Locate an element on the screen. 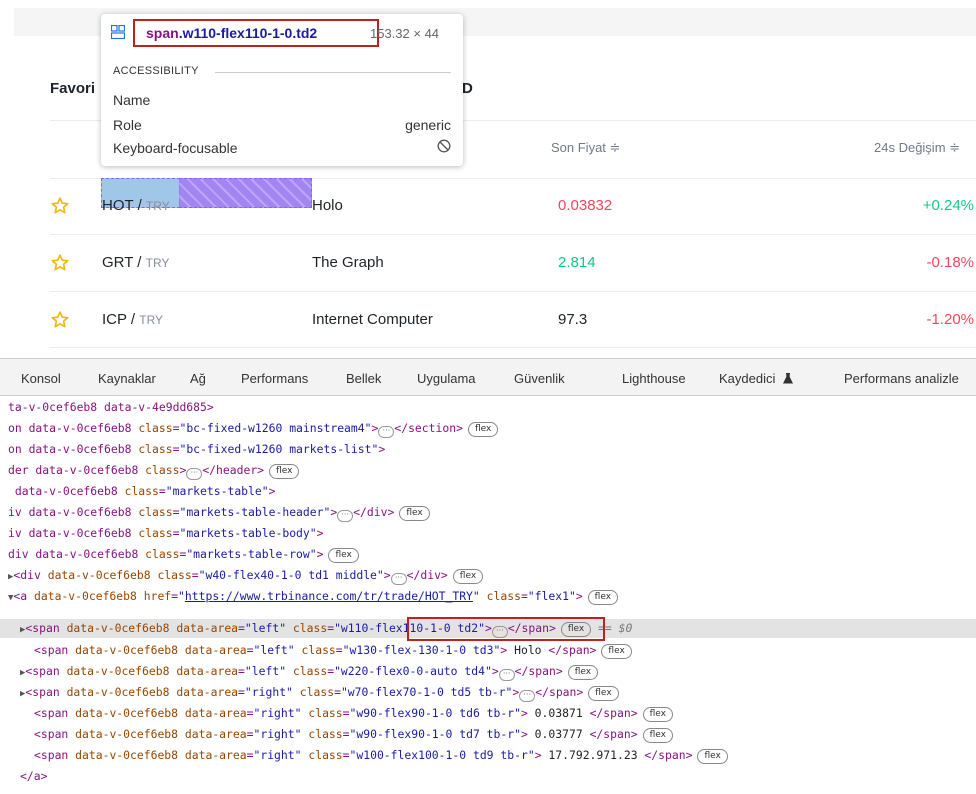  divider is located at coordinates (513, 347).